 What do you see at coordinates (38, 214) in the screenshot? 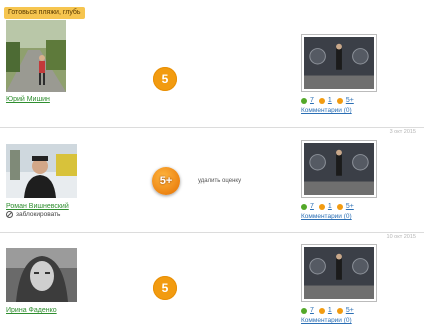
I see `block-user-label: заблокировать` at bounding box center [38, 214].